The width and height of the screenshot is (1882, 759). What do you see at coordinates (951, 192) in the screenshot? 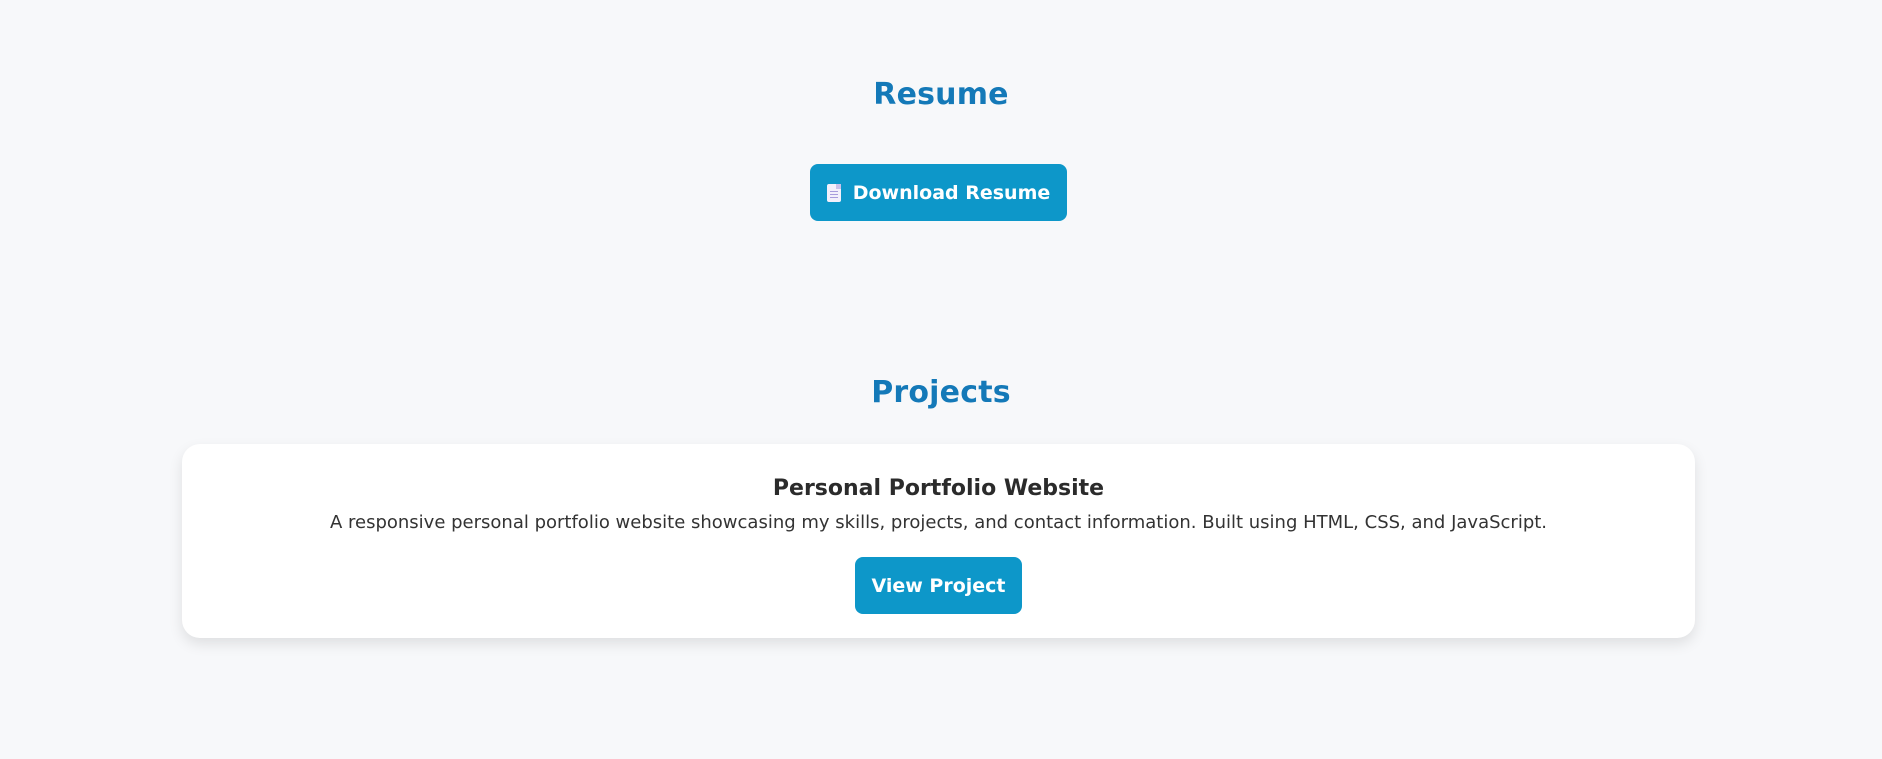
I see `download-resume-label: Download Resume` at bounding box center [951, 192].